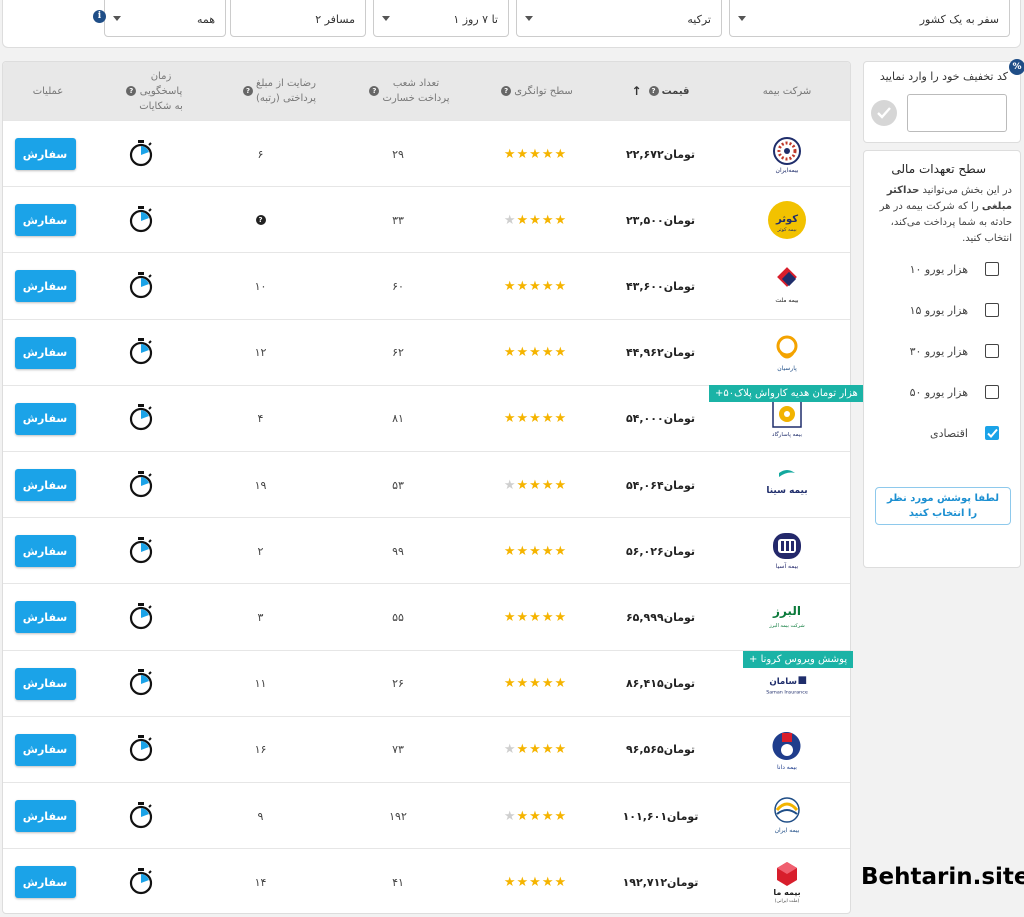  What do you see at coordinates (943, 506) in the screenshot?
I see `select-coverage-button: لطفا پوشش مورد نظر را انتخاب کنید` at bounding box center [943, 506].